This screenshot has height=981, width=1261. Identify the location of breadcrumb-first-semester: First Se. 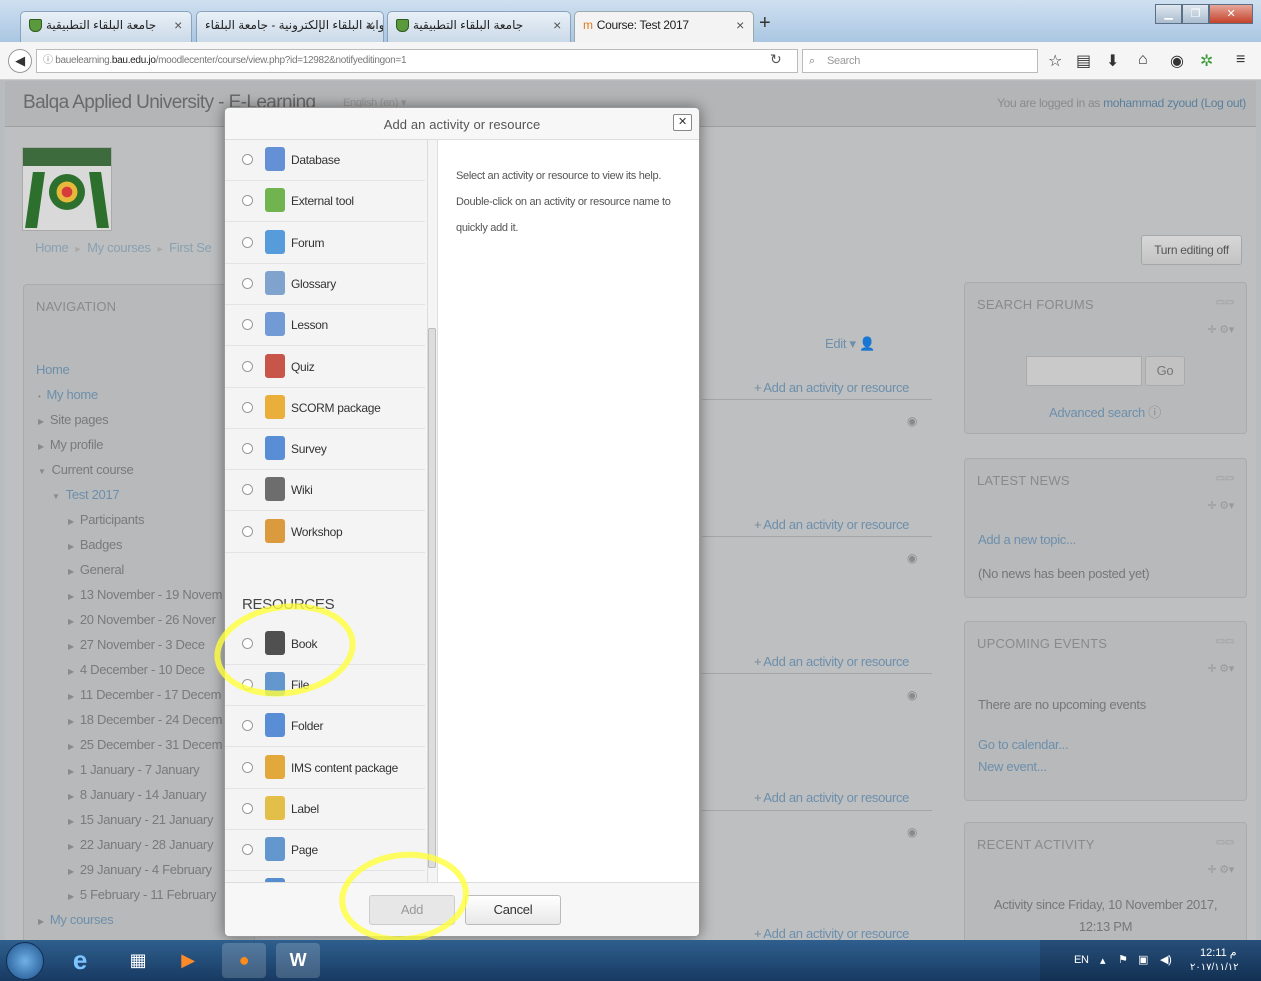
(190, 247).